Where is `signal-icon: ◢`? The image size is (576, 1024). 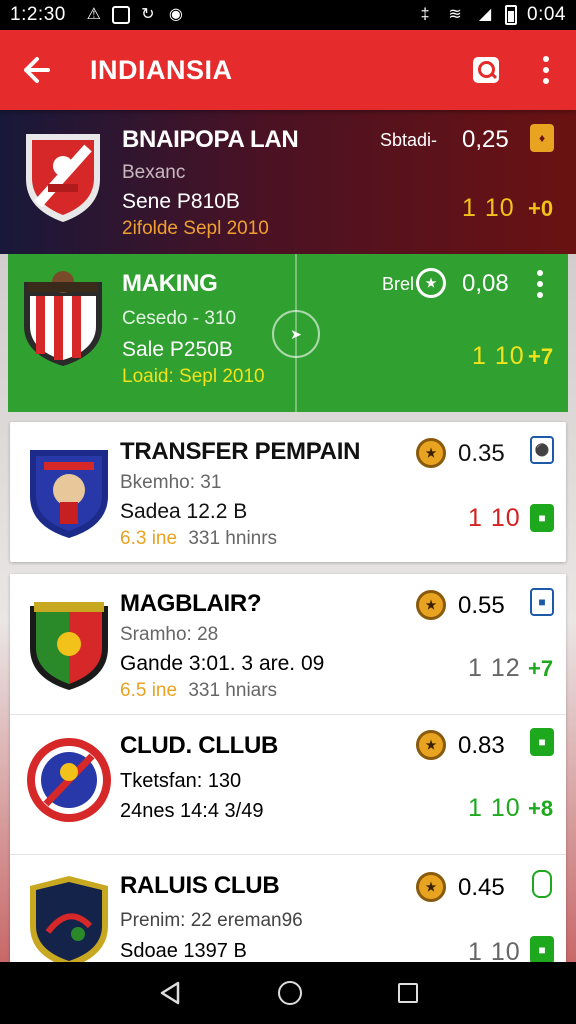 signal-icon: ◢ is located at coordinates (485, 14).